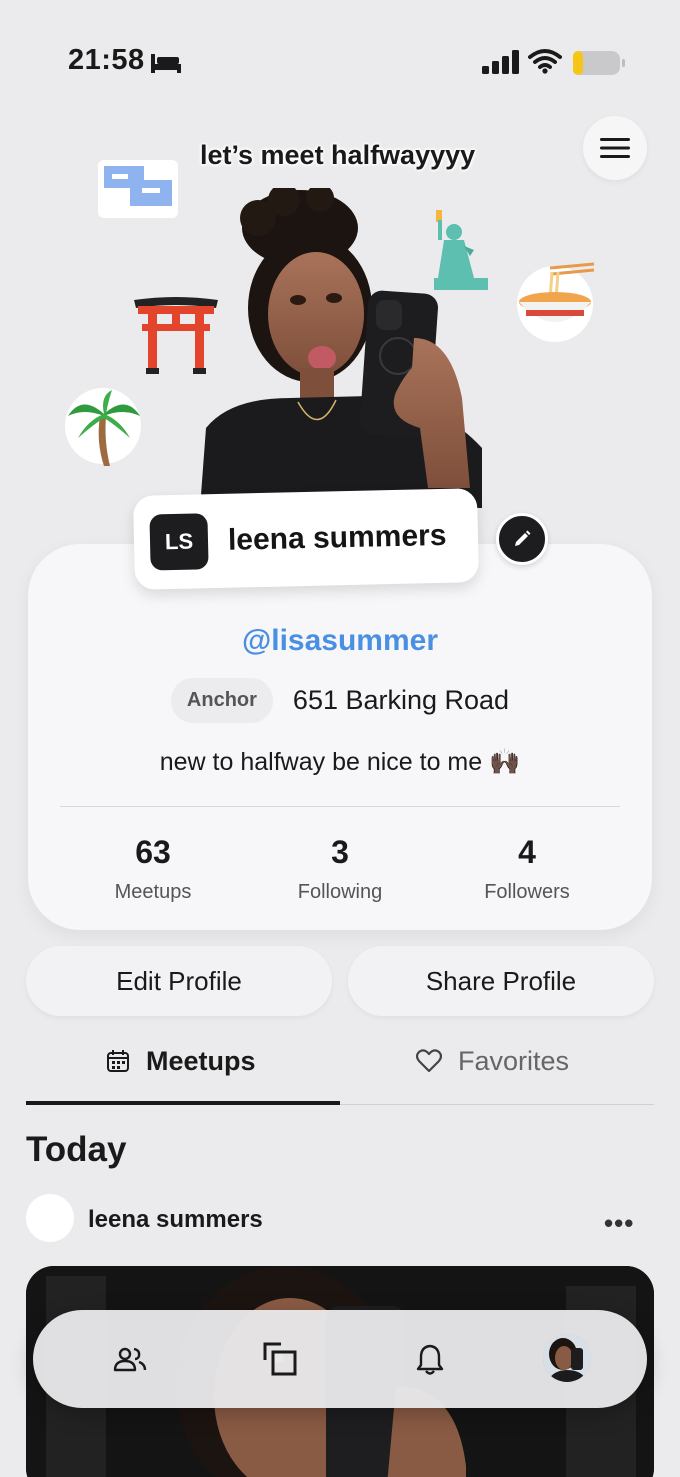 Image resolution: width=680 pixels, height=1477 pixels. I want to click on tab-favorites: Favorites, so click(492, 1061).